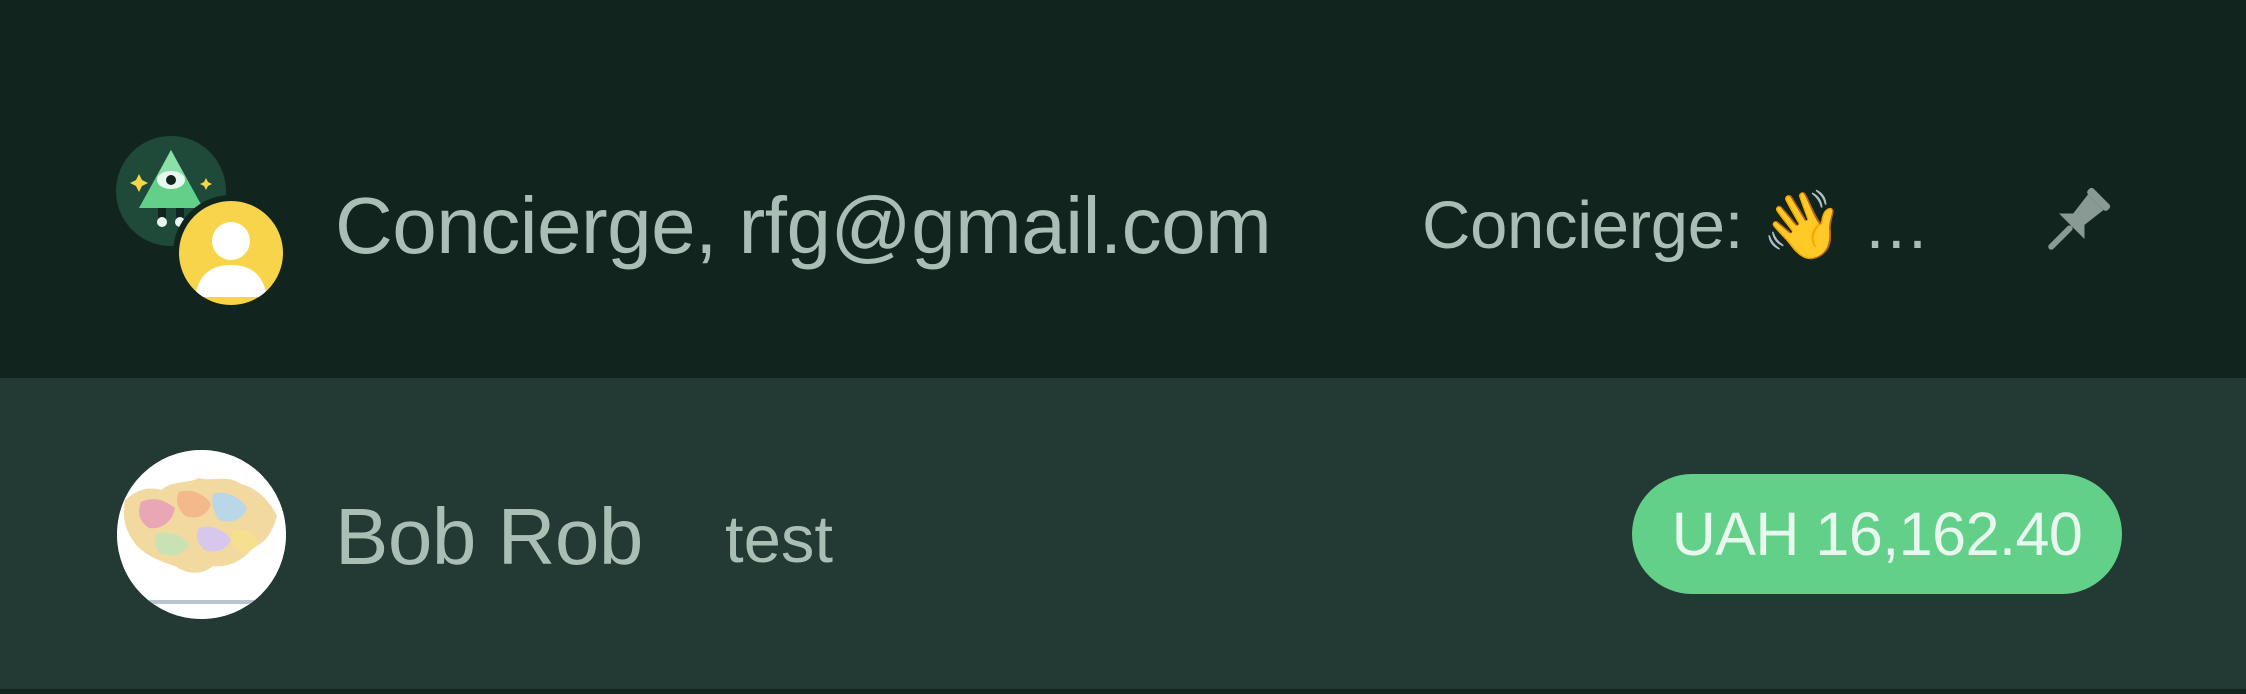 The height and width of the screenshot is (694, 2246). Describe the element at coordinates (1877, 534) in the screenshot. I see `amount-badge: UAH 16,162.40` at that location.